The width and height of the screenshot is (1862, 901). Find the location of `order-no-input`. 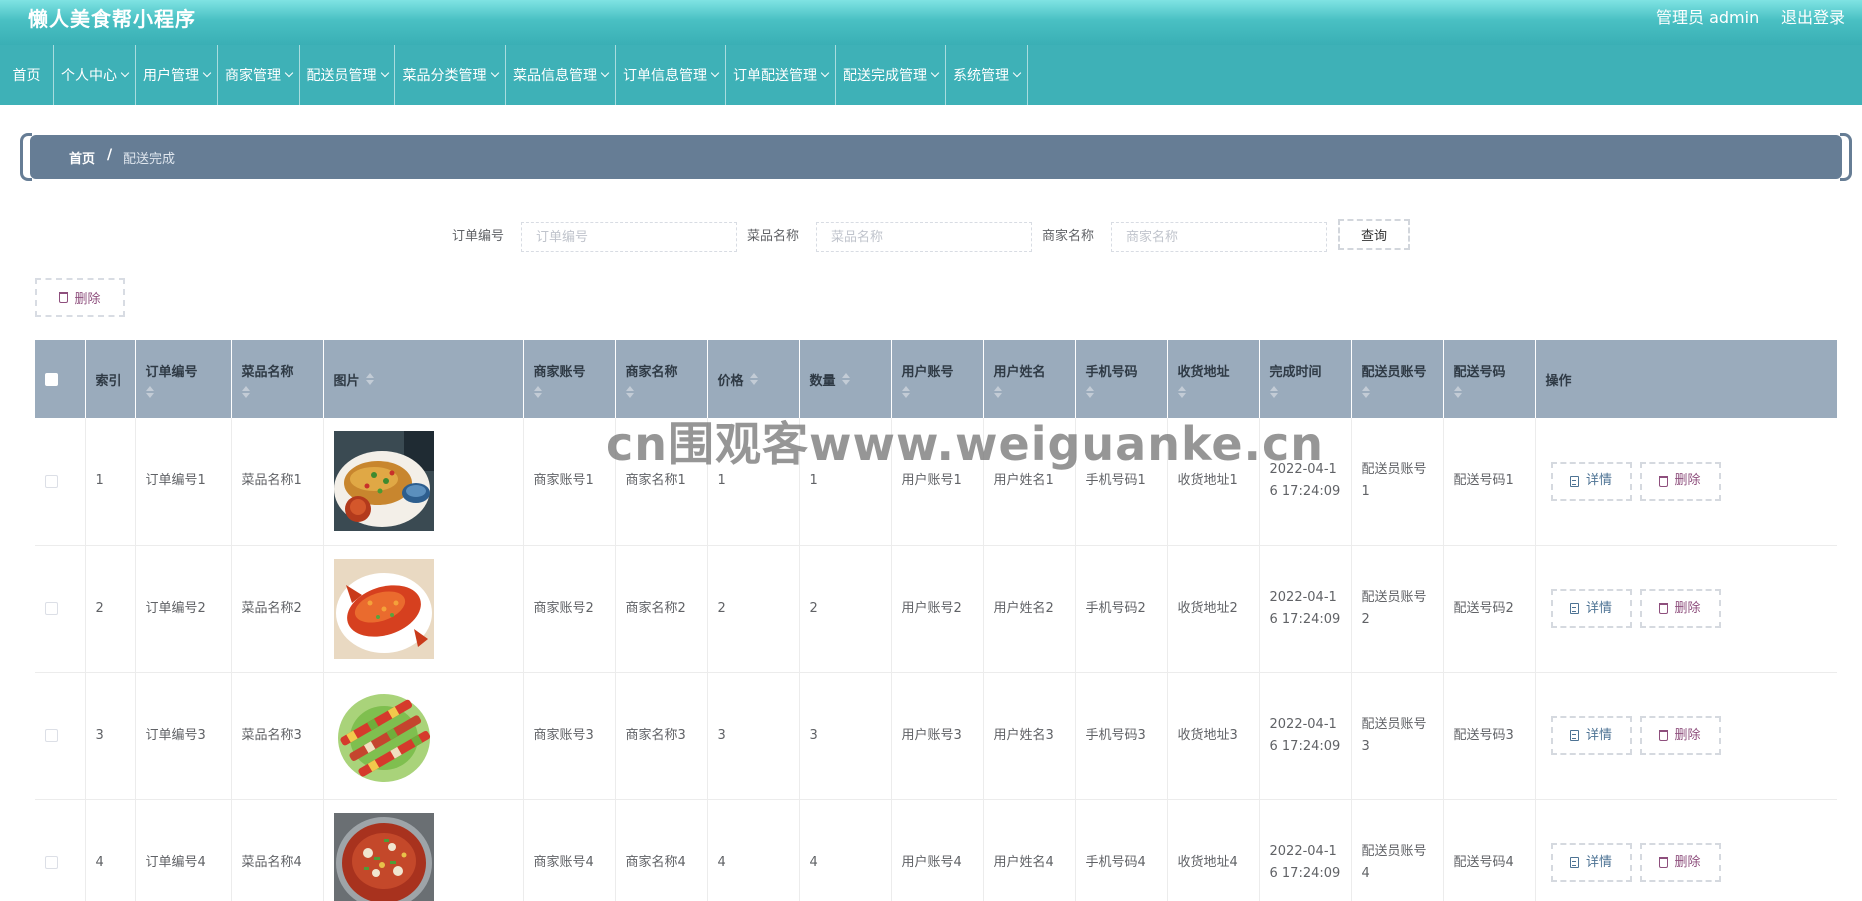

order-no-input is located at coordinates (629, 237).